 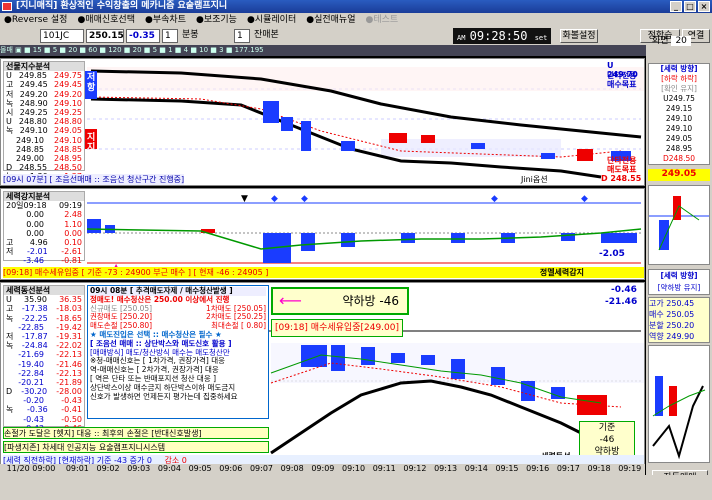 I want to click on clock-suffix: set, so click(x=541, y=38).